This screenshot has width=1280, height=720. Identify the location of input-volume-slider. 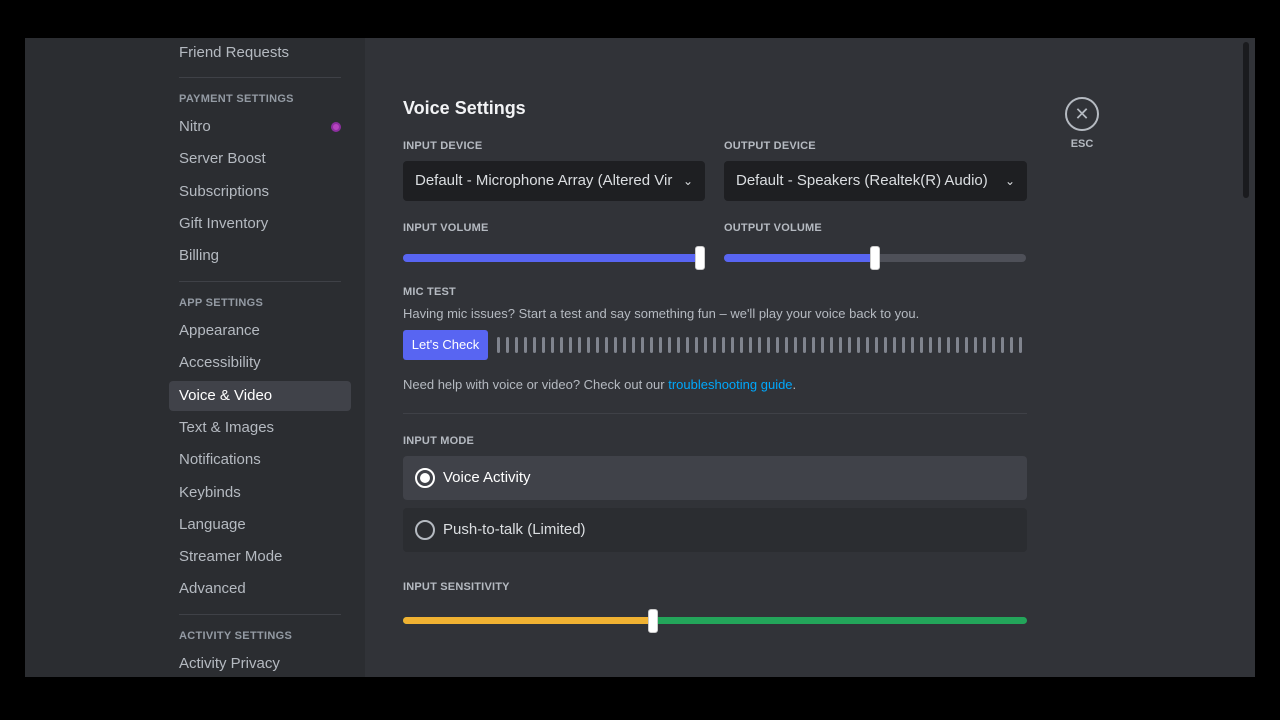
(554, 258).